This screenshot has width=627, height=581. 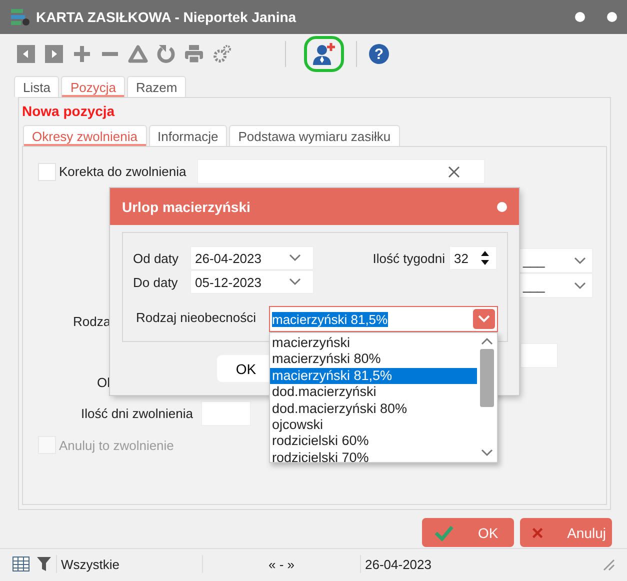 What do you see at coordinates (156, 258) in the screenshot?
I see `field-label: Od daty` at bounding box center [156, 258].